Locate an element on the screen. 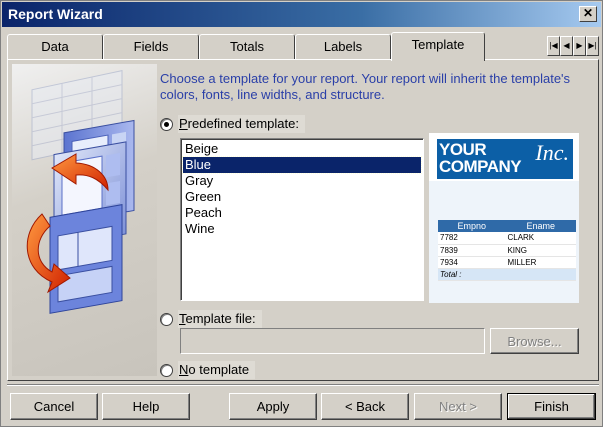 This screenshot has height=427, width=603. separator is located at coordinates (303, 385).